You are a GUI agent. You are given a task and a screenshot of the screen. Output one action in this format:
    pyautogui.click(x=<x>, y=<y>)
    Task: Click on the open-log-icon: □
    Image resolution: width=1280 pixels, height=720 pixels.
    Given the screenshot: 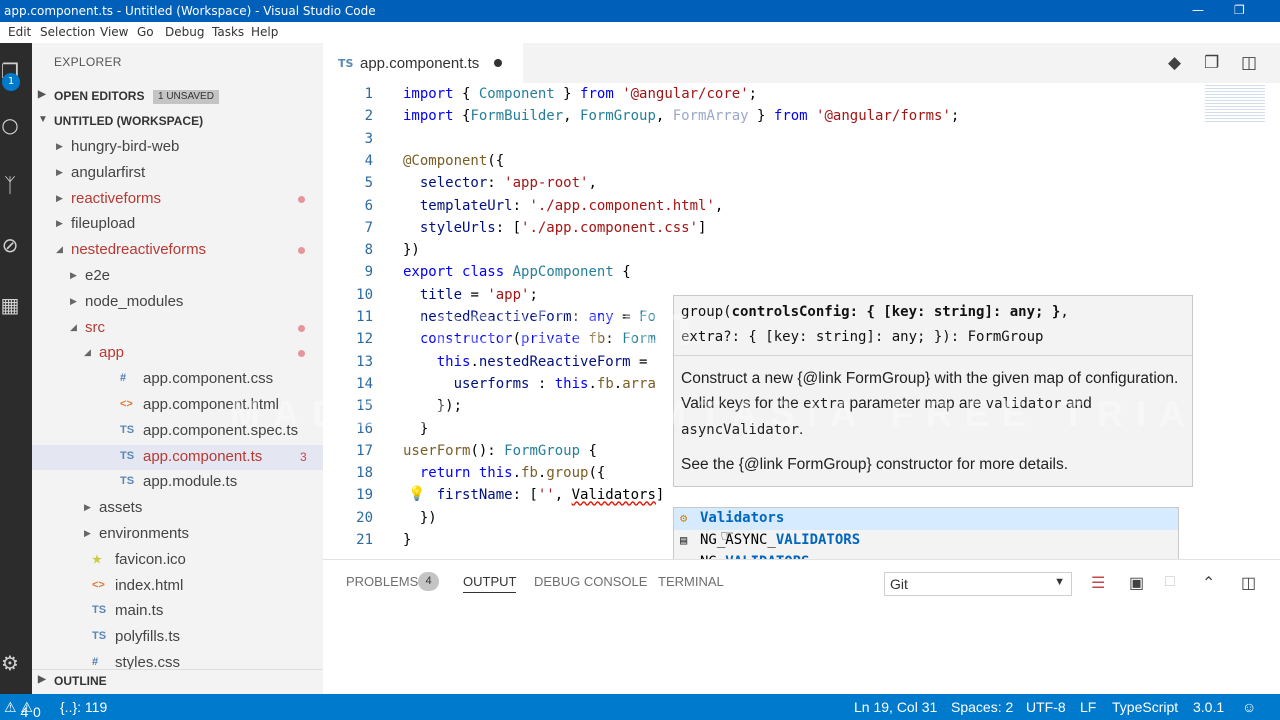 What is the action you would take?
    pyautogui.click(x=1170, y=582)
    